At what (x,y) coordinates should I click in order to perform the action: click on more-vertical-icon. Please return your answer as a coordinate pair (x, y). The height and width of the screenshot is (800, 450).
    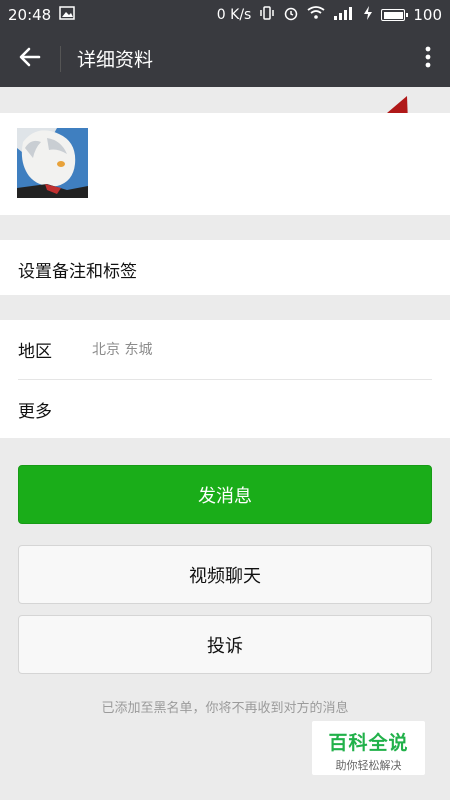
    Looking at the image, I should click on (428, 59).